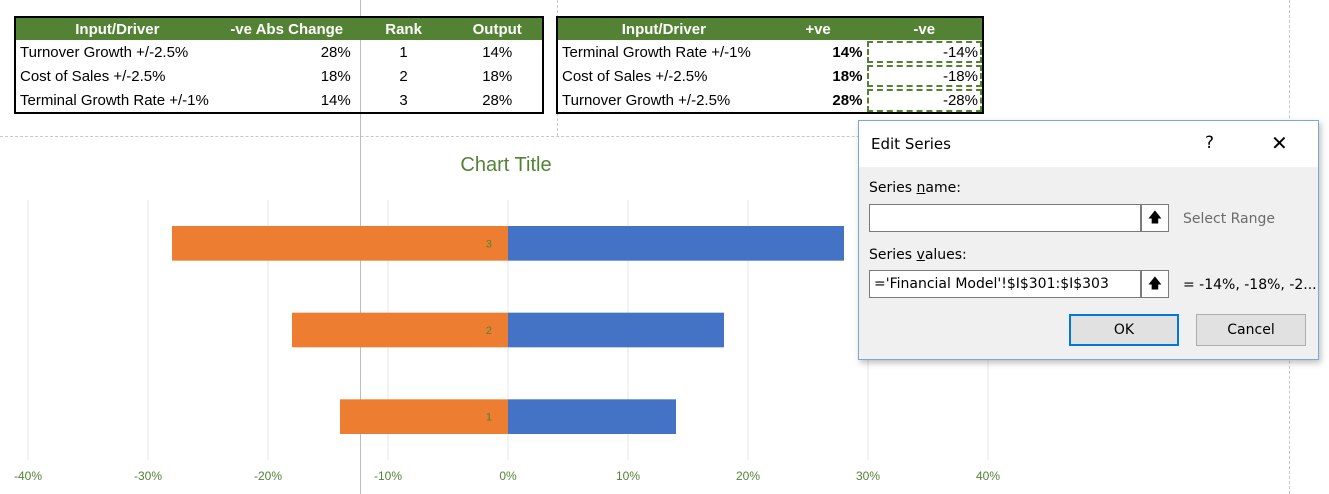 The image size is (1329, 494). What do you see at coordinates (628, 476) in the screenshot?
I see `x-tick-label: 10%` at bounding box center [628, 476].